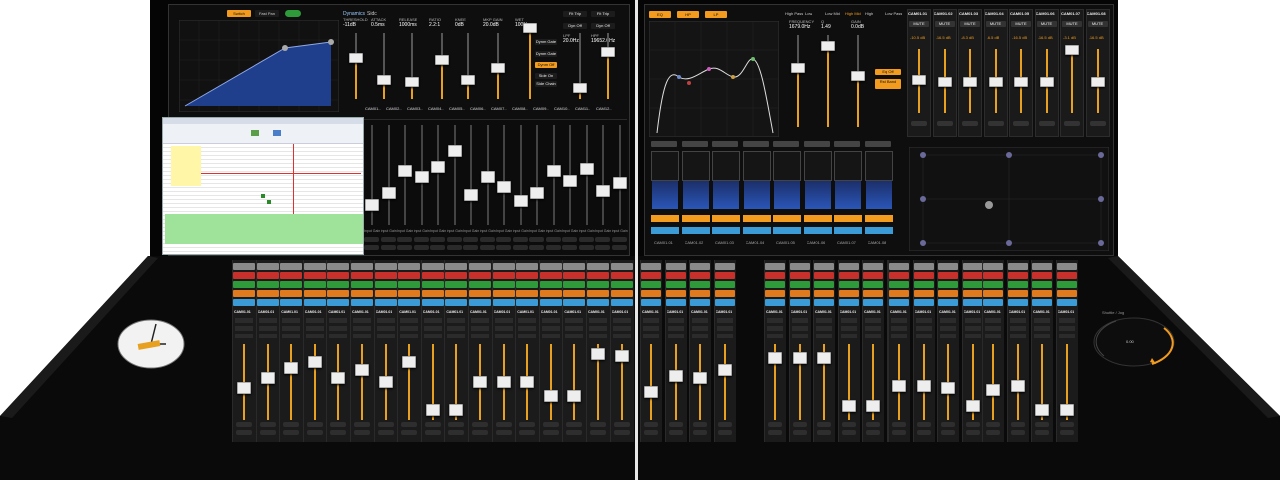  I want to click on fit-trip-button-1: Fit Trip, so click(575, 14).